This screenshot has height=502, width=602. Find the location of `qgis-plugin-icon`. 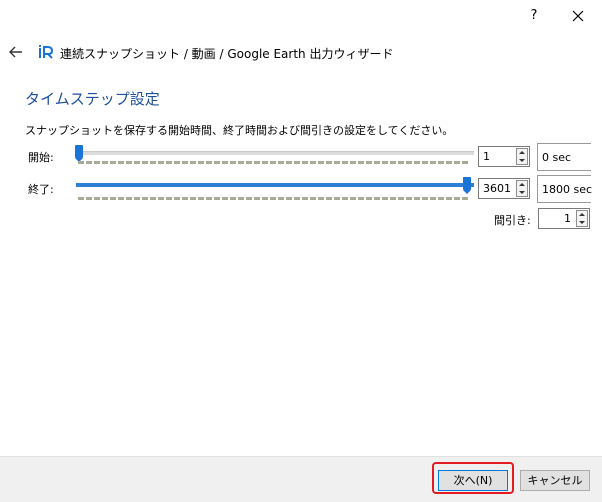

qgis-plugin-icon is located at coordinates (46, 52).